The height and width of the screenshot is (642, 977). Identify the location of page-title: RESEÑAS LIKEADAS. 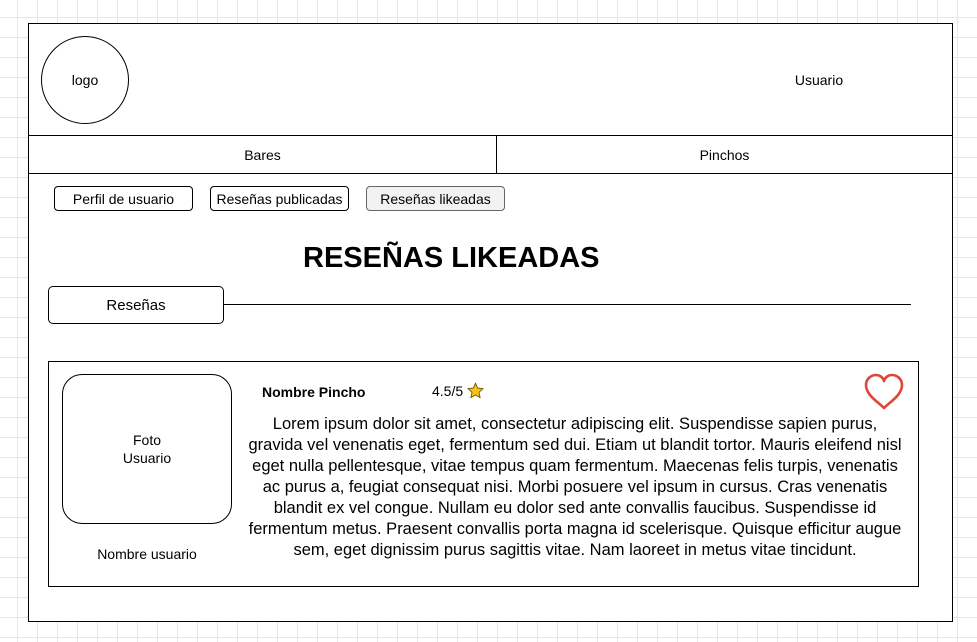
(451, 258).